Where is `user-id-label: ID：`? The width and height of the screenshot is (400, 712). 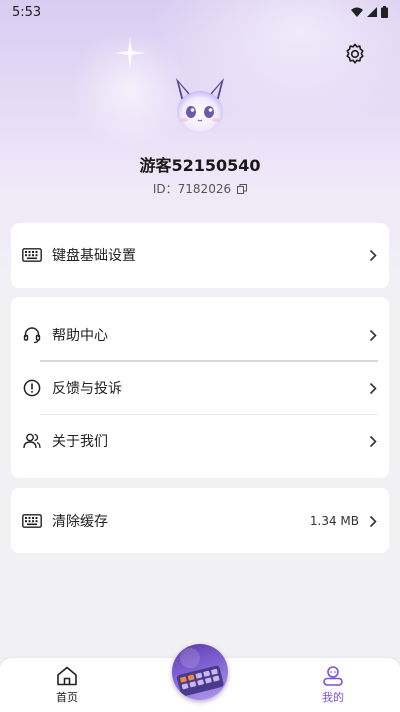
user-id-label: ID： is located at coordinates (165, 189).